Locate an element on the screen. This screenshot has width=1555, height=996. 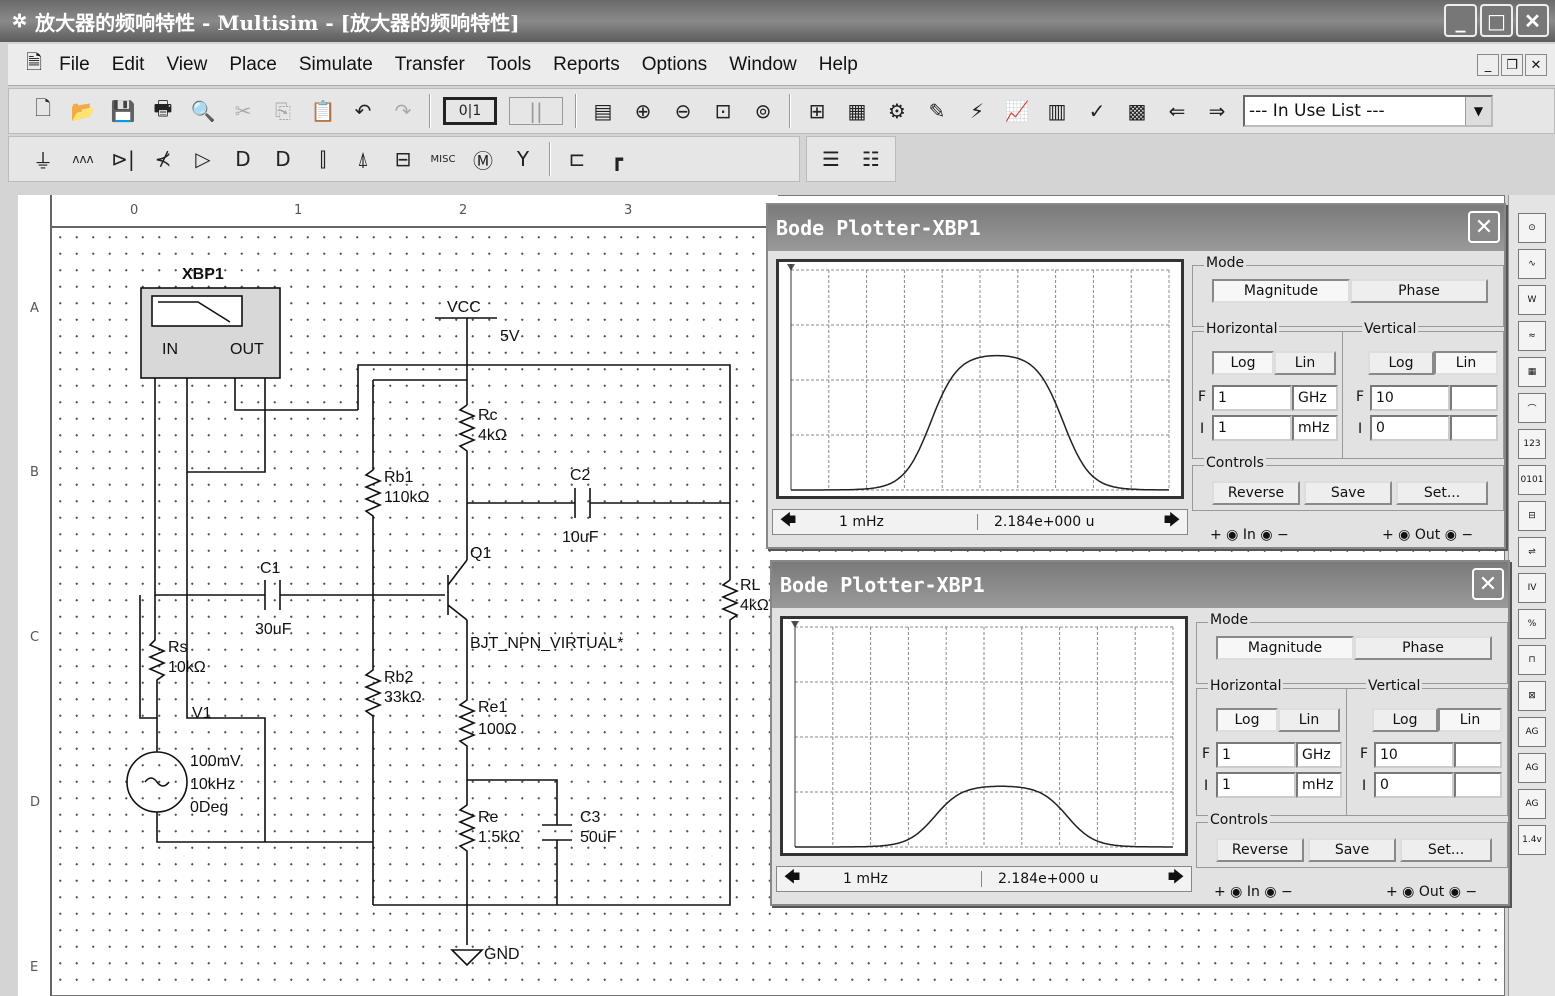
run-switch-icon: 0|1 is located at coordinates (470, 111).